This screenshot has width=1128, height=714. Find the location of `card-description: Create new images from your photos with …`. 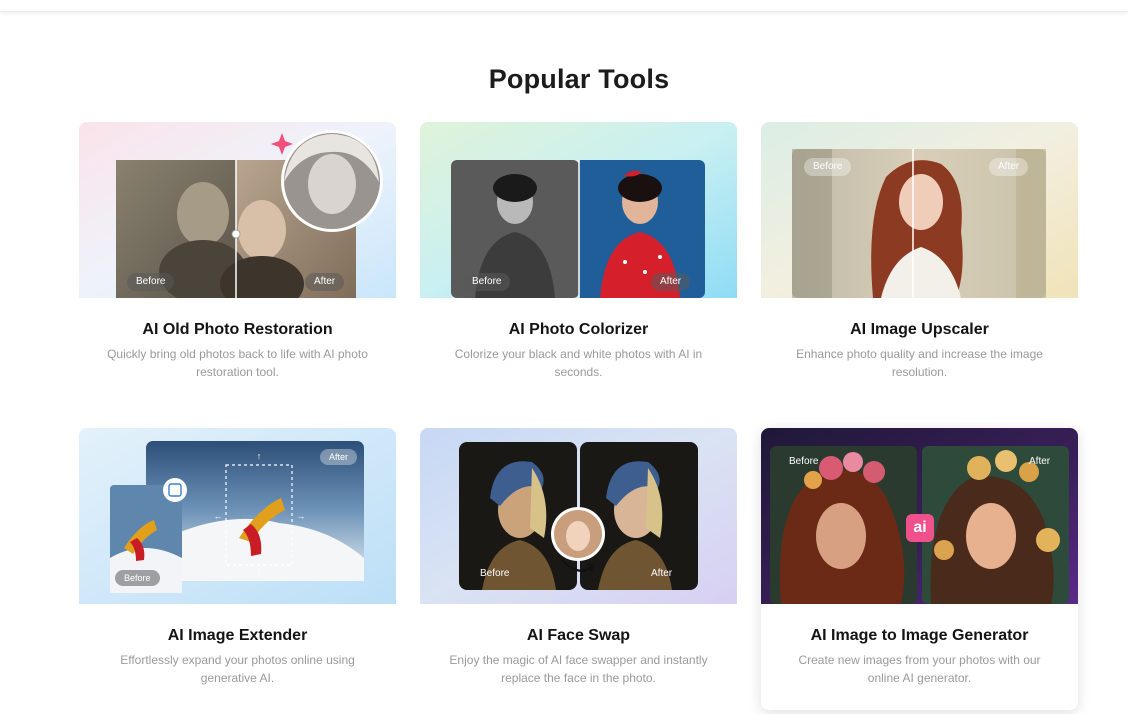

card-description: Create new images from your photos with … is located at coordinates (919, 669).